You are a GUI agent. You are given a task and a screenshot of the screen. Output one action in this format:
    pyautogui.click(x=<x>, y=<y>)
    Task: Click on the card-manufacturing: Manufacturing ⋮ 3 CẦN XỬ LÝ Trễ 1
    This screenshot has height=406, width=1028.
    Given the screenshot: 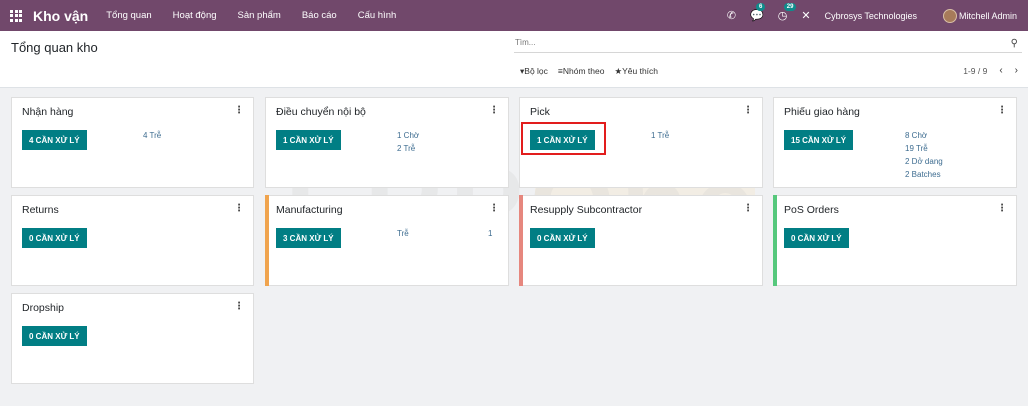 What is the action you would take?
    pyautogui.click(x=387, y=240)
    